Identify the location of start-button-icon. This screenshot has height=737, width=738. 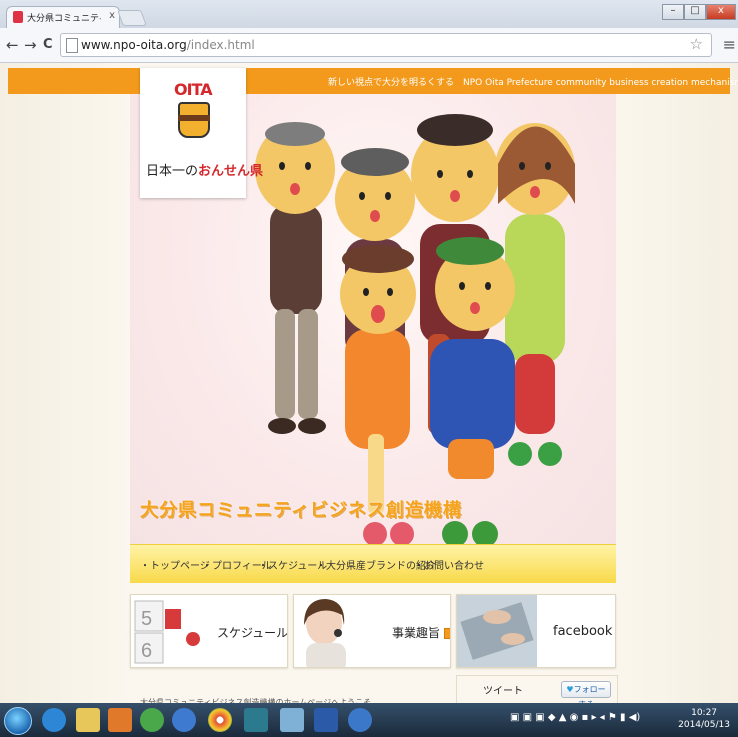
(18, 721).